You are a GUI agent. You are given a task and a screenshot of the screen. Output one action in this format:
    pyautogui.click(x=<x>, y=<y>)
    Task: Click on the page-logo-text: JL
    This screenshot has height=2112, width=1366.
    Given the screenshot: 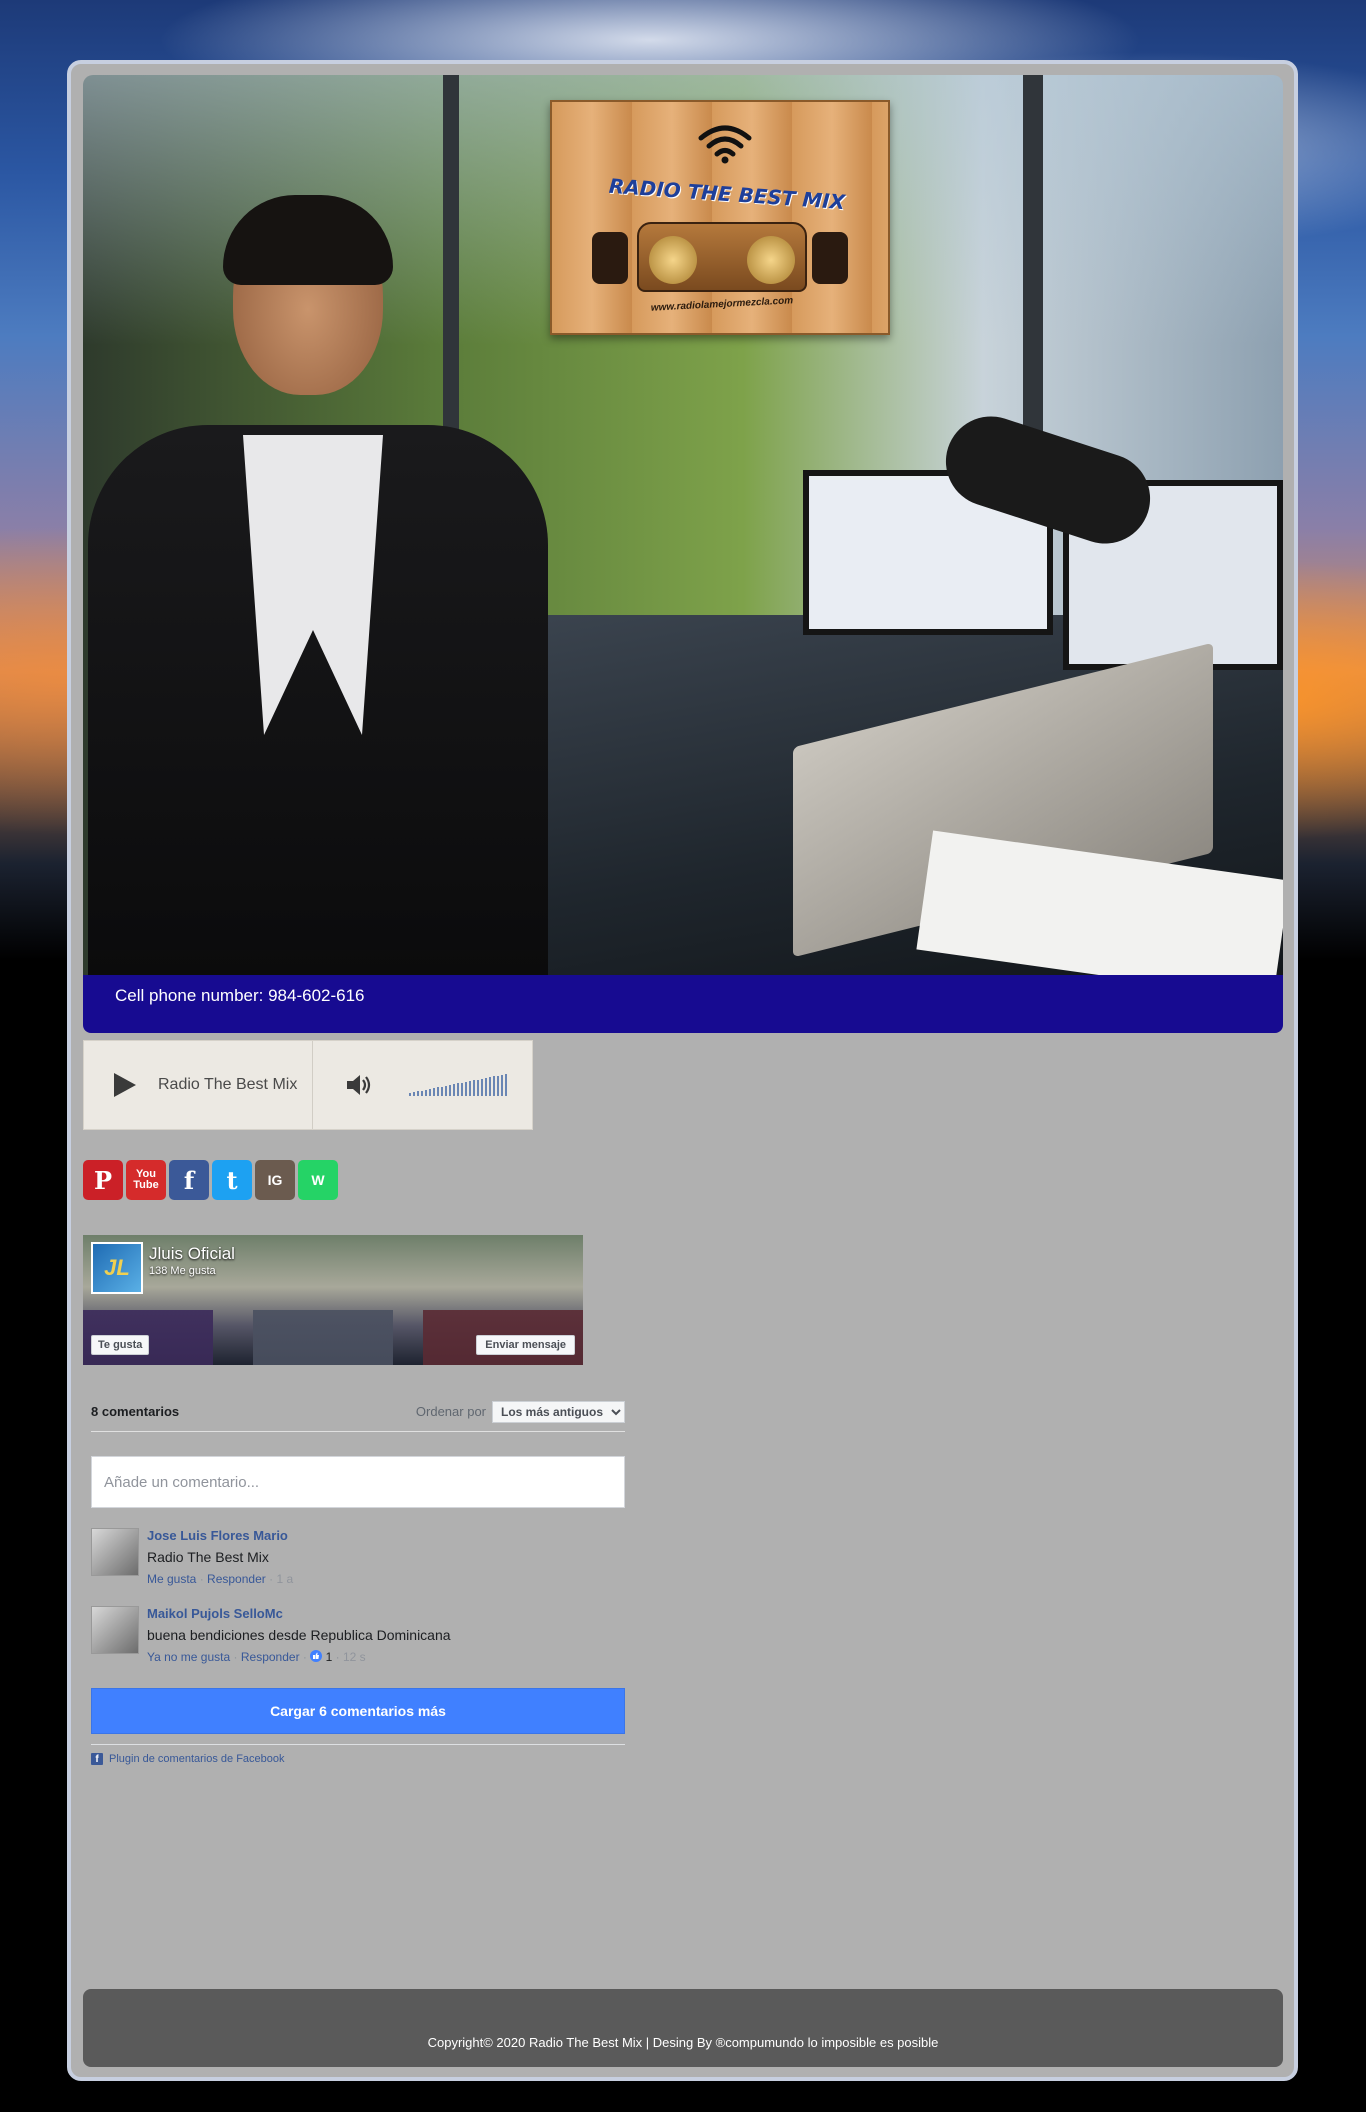 What is the action you would take?
    pyautogui.click(x=117, y=1268)
    